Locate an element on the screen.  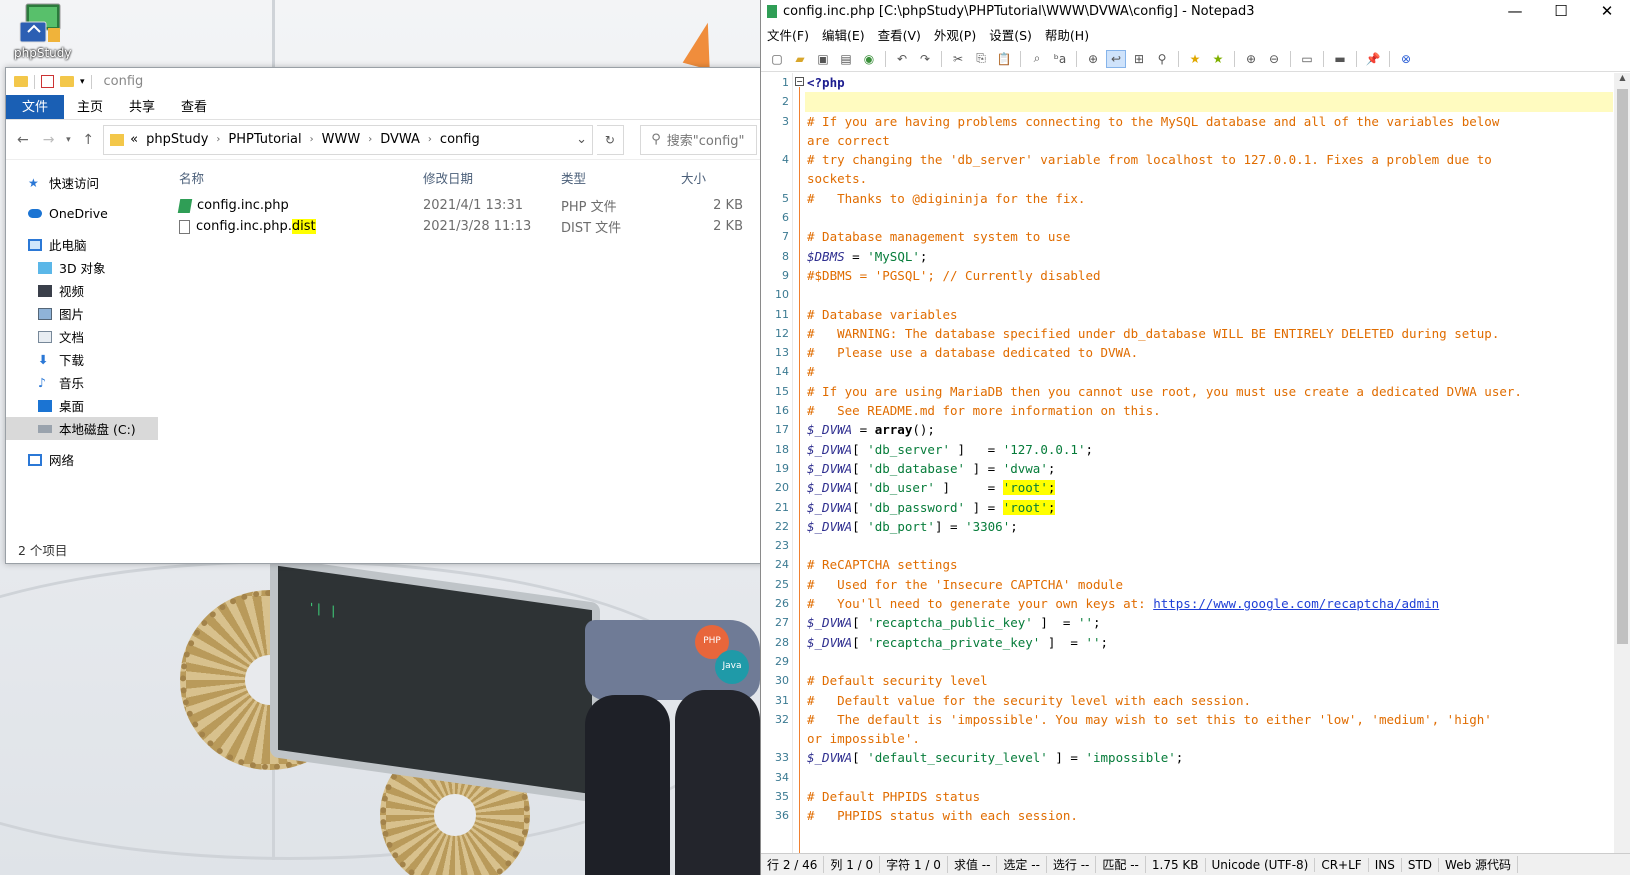
recent-locations-icon: ▾ is located at coordinates (69, 140).